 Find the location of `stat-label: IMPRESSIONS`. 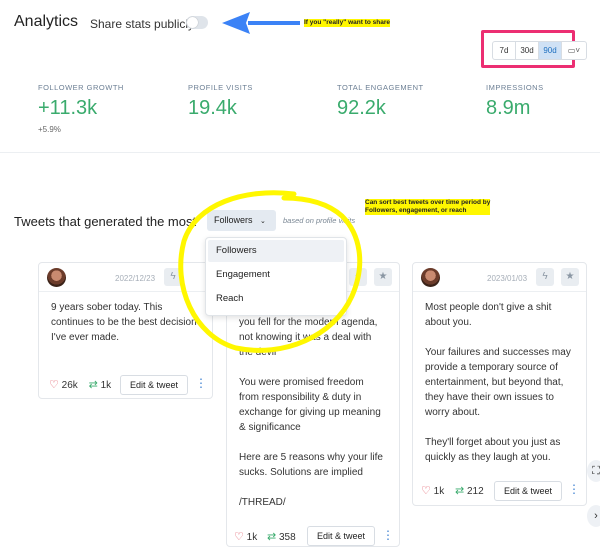

stat-label: IMPRESSIONS is located at coordinates (515, 87).